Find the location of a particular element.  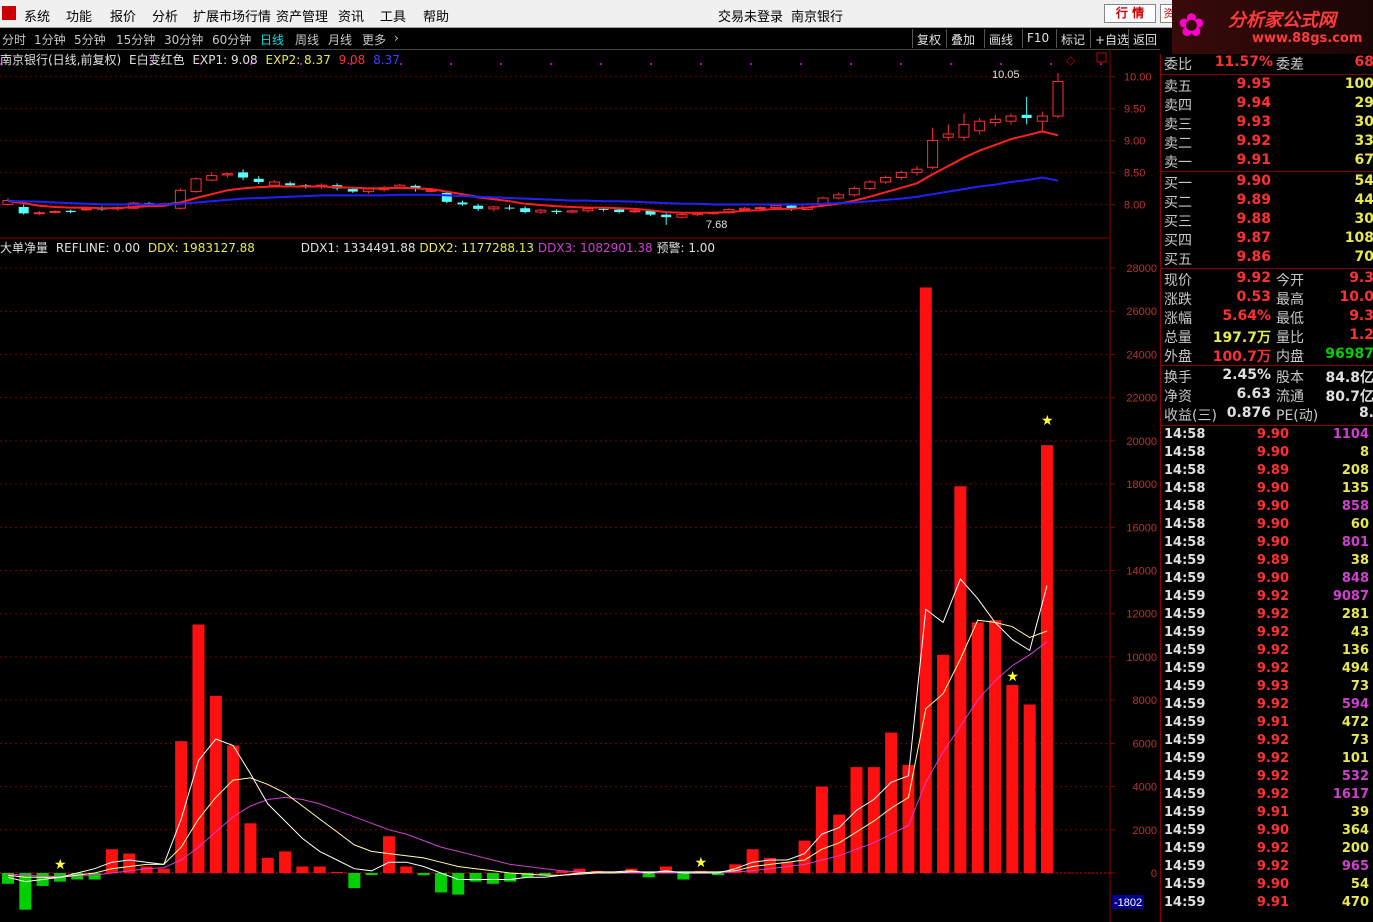

stat-value: 197.7万 is located at coordinates (1241, 338).